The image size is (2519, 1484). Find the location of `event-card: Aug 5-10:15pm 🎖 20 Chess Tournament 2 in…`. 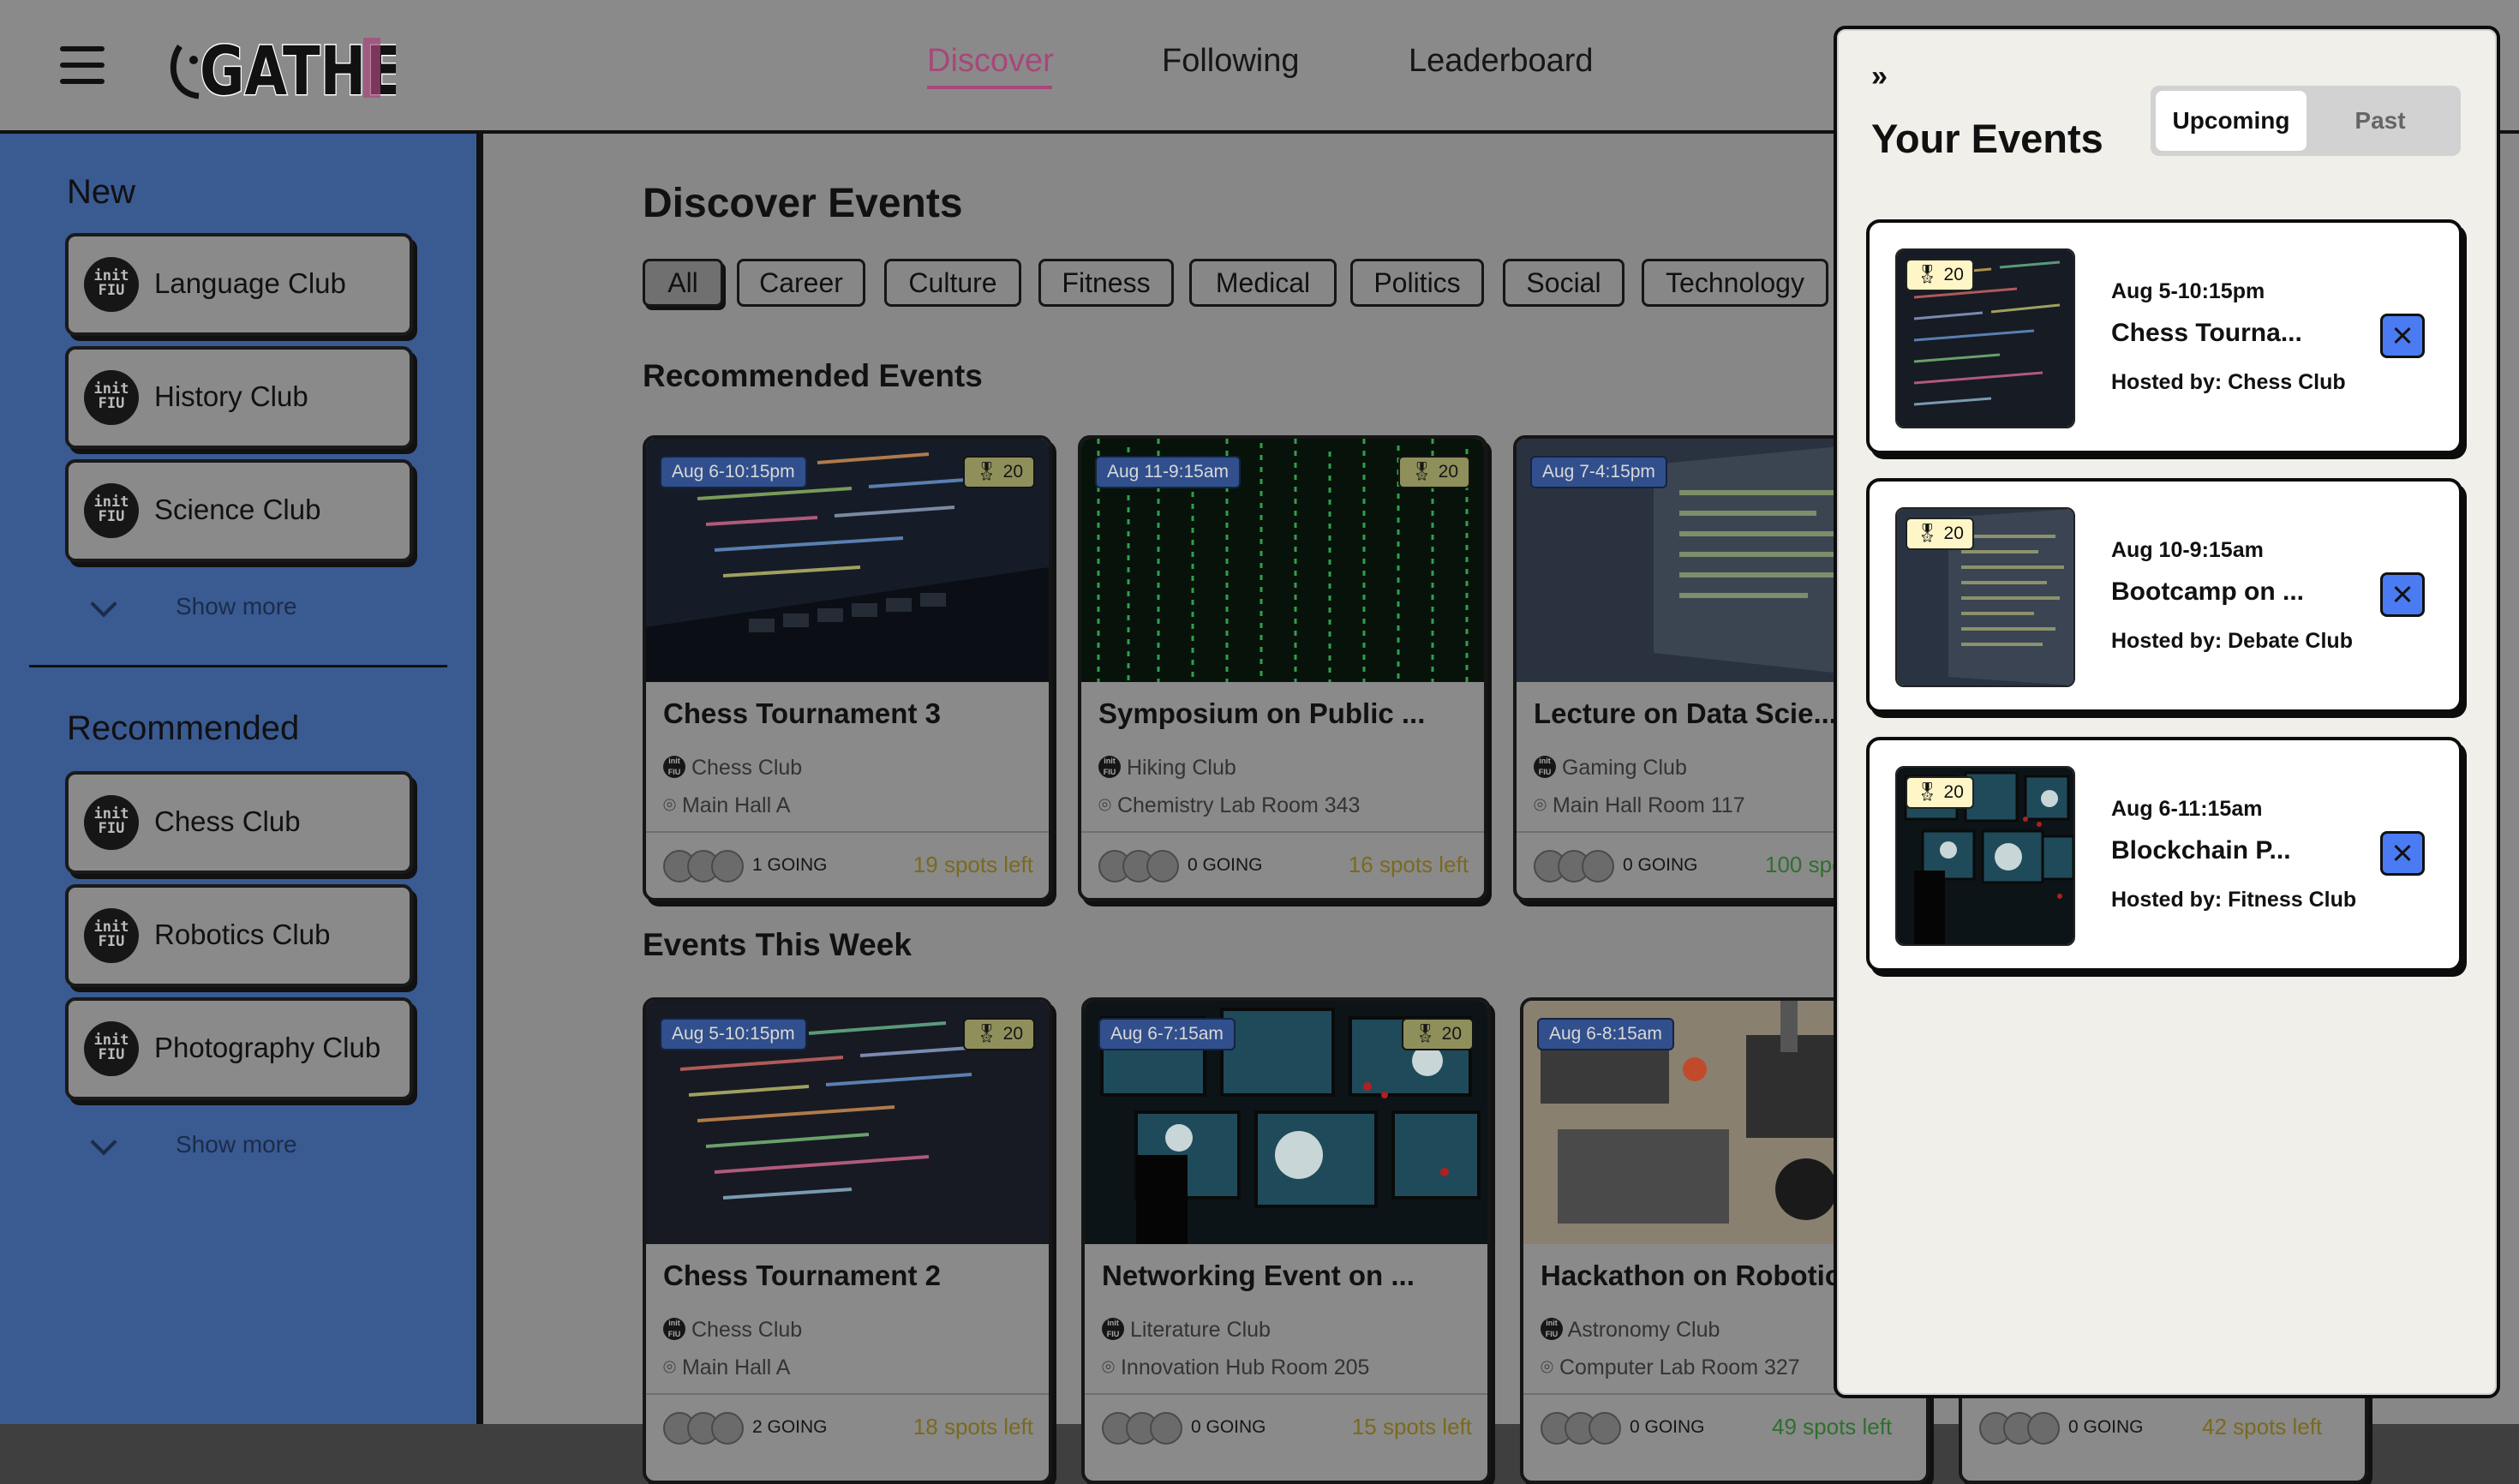

event-card: Aug 5-10:15pm 🎖 20 Chess Tournament 2 in… is located at coordinates (847, 1240).